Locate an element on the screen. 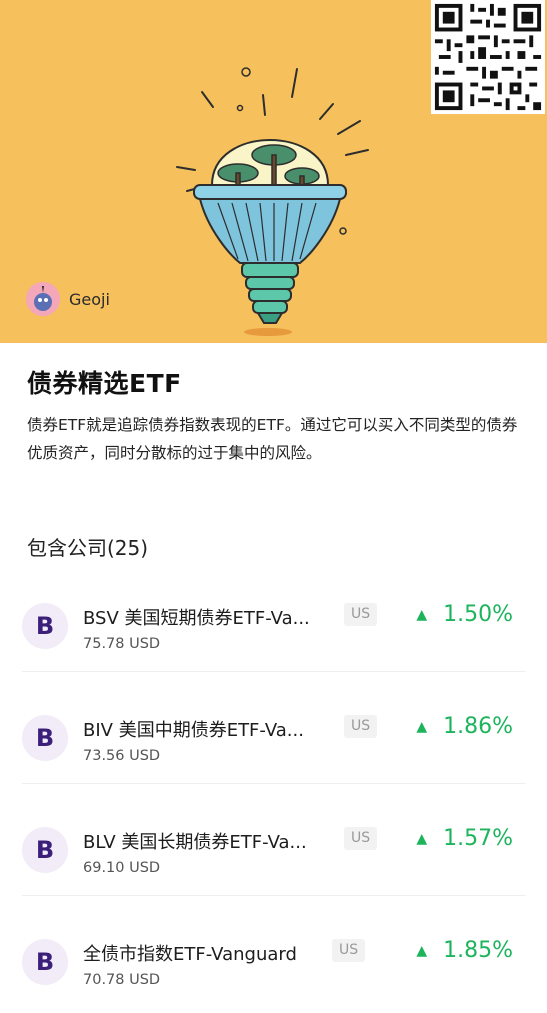 The image size is (547, 1013). fund-price: 69.10 USD is located at coordinates (122, 868).